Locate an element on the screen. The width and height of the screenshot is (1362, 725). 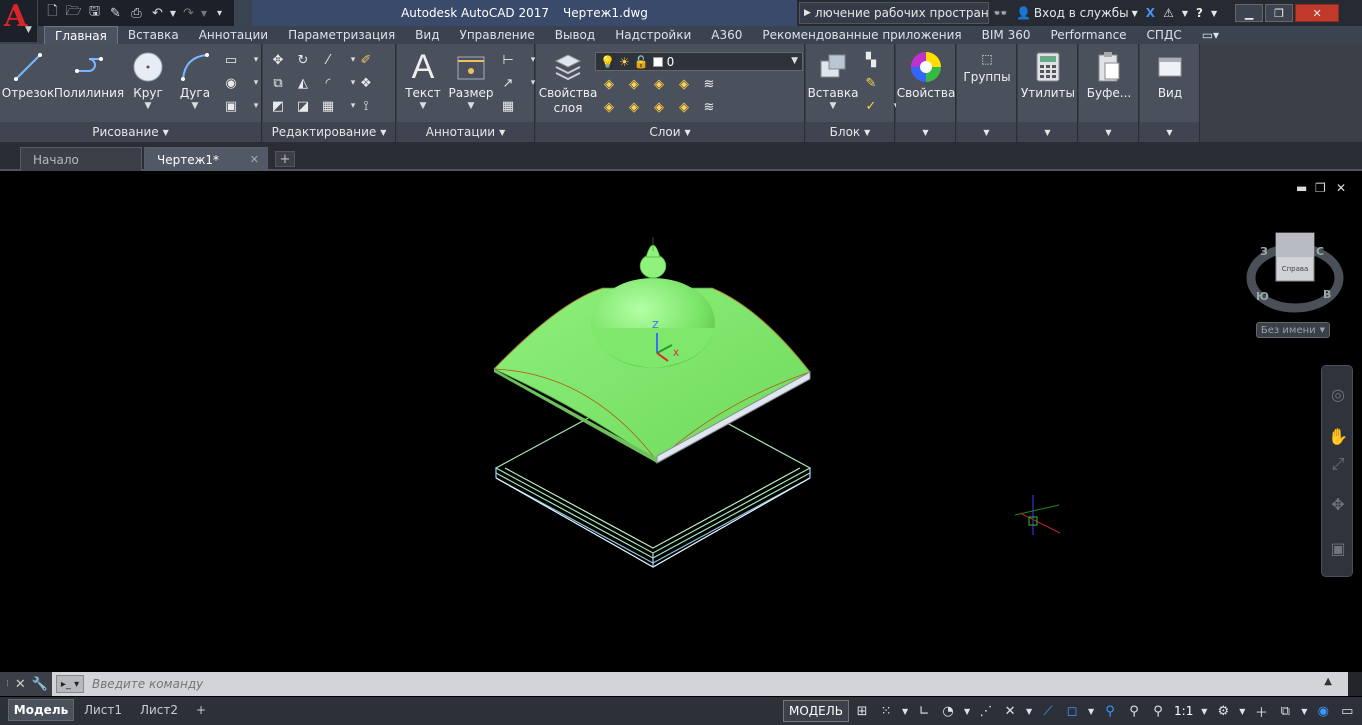
layer-make-current-icon: ≋ is located at coordinates (709, 84).